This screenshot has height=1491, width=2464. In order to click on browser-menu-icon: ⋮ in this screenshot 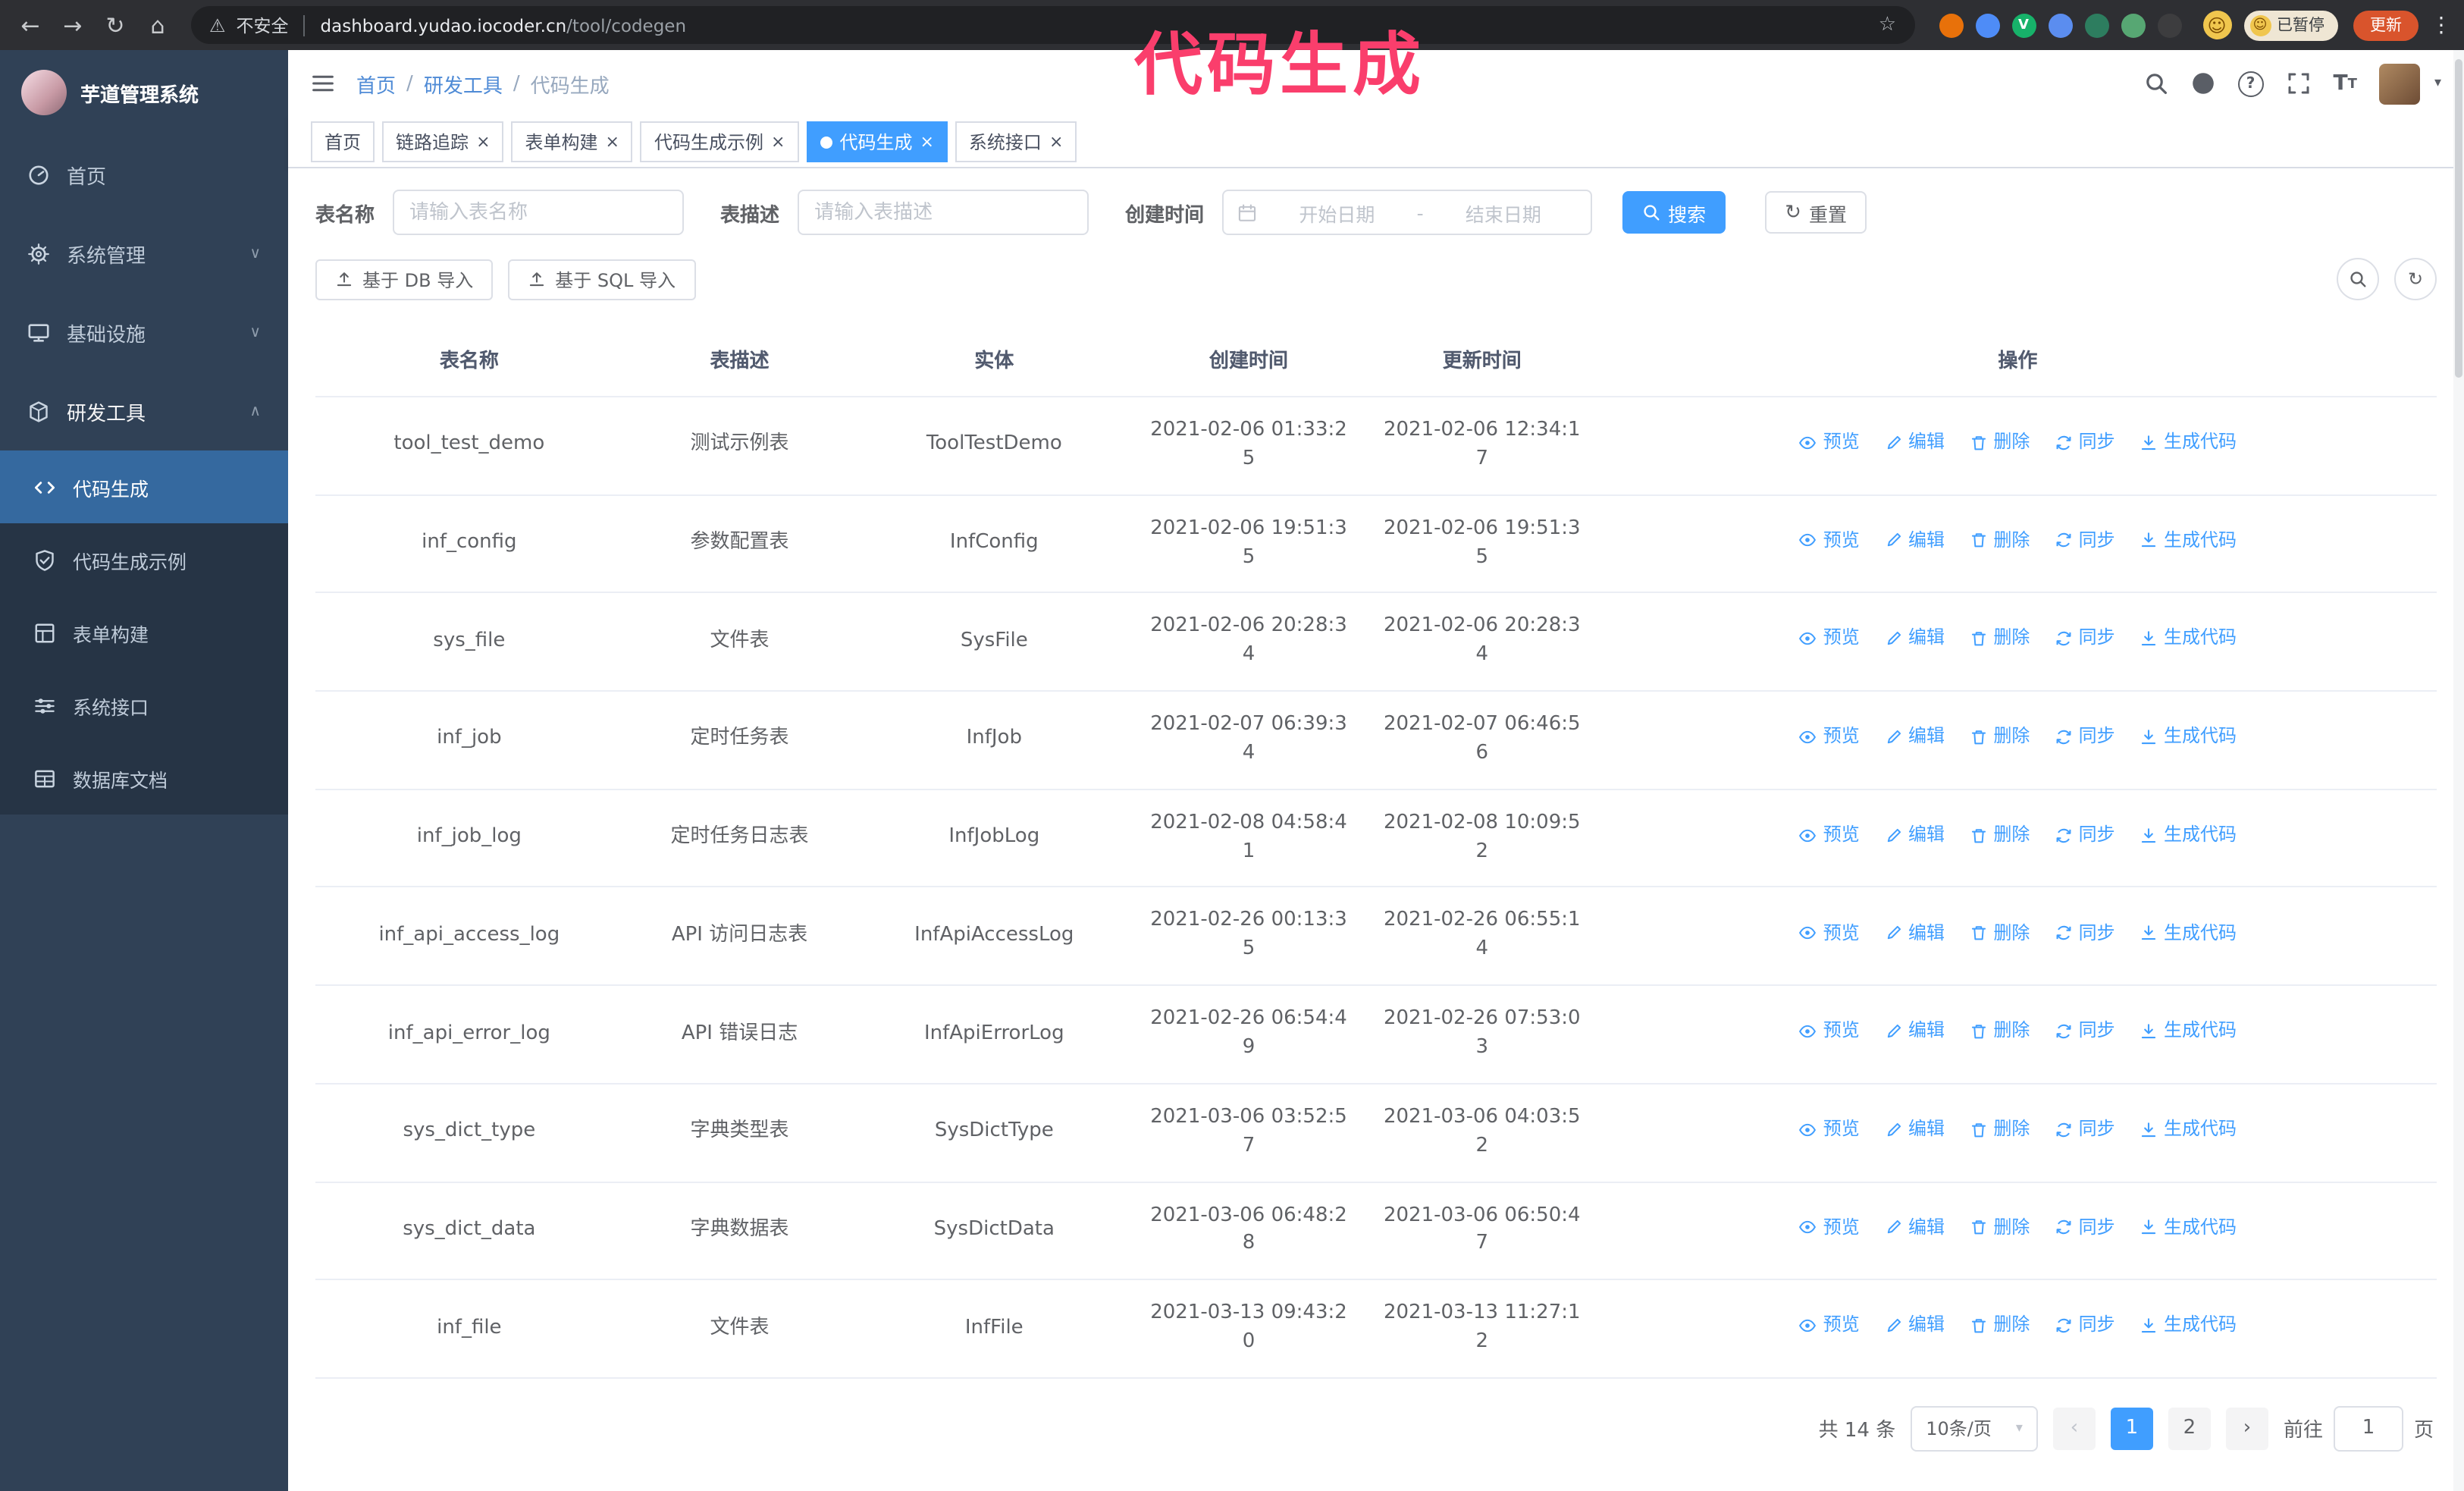, I will do `click(2441, 25)`.